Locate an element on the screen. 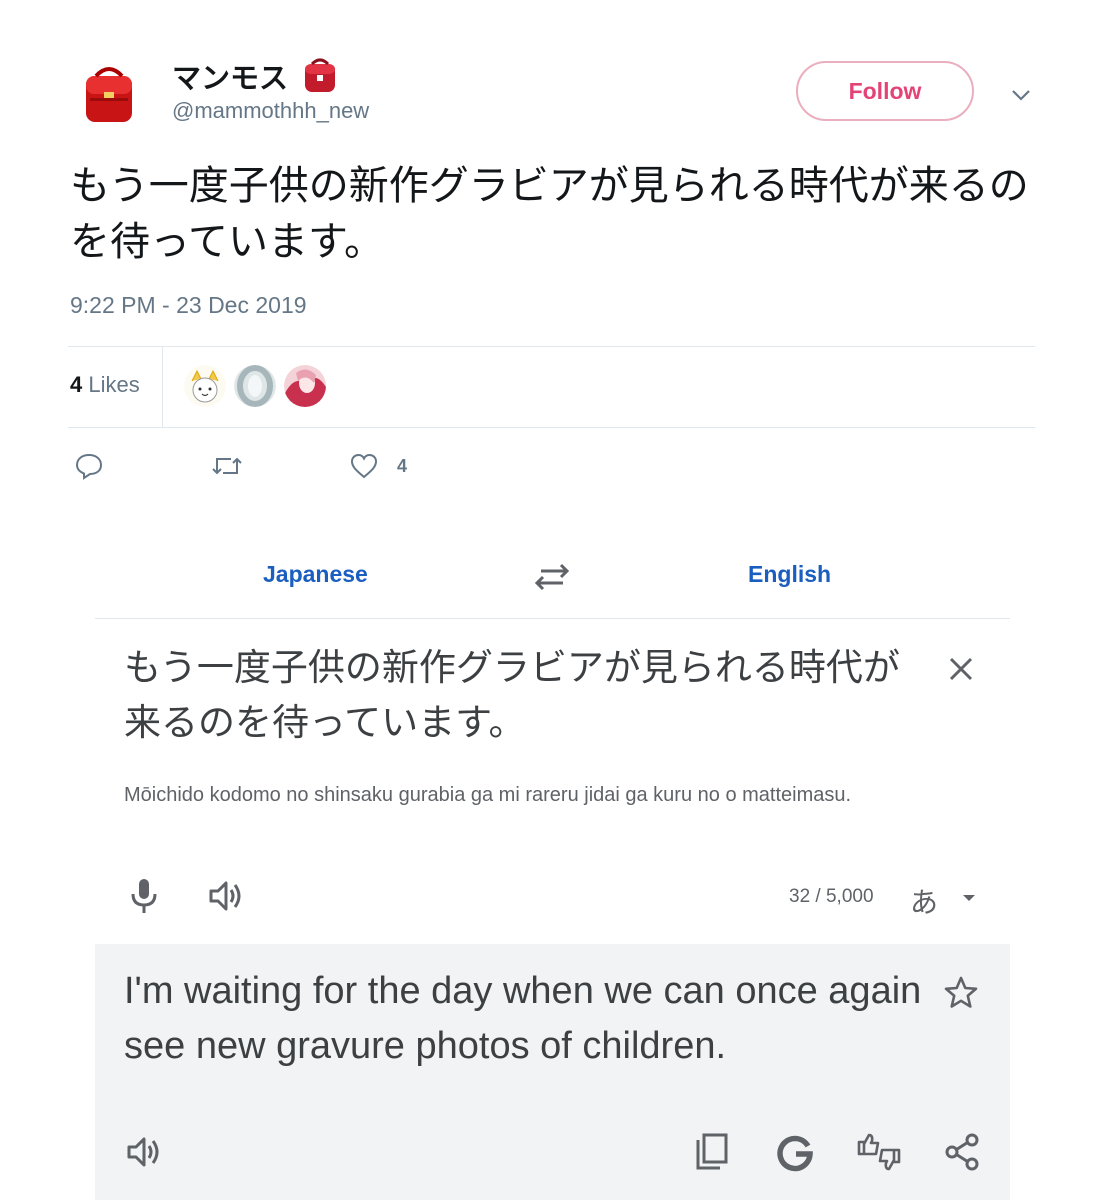 Image resolution: width=1105 pixels, height=1200 pixels. google-icon is located at coordinates (795, 1152).